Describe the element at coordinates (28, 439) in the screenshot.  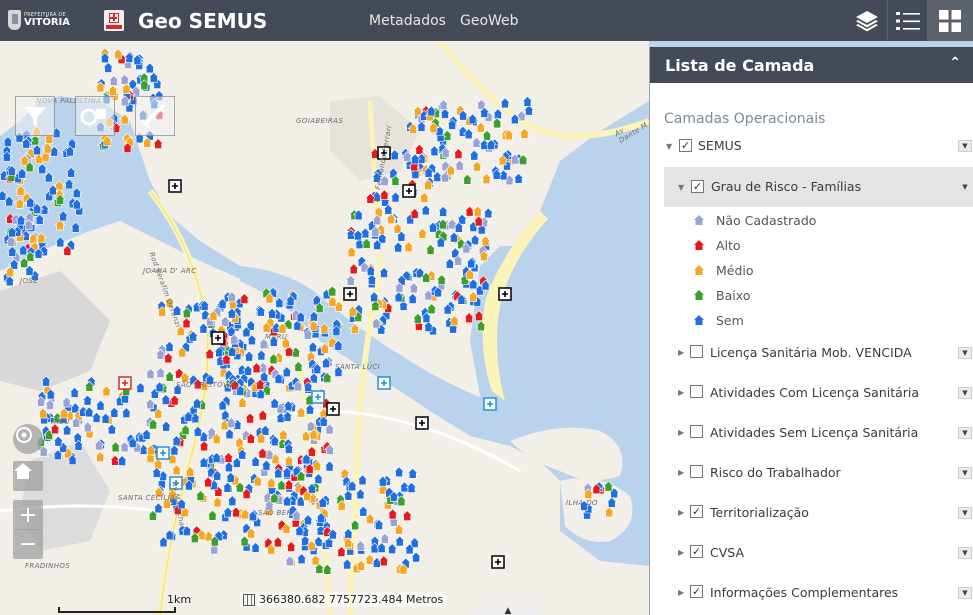
I see `locate-button` at that location.